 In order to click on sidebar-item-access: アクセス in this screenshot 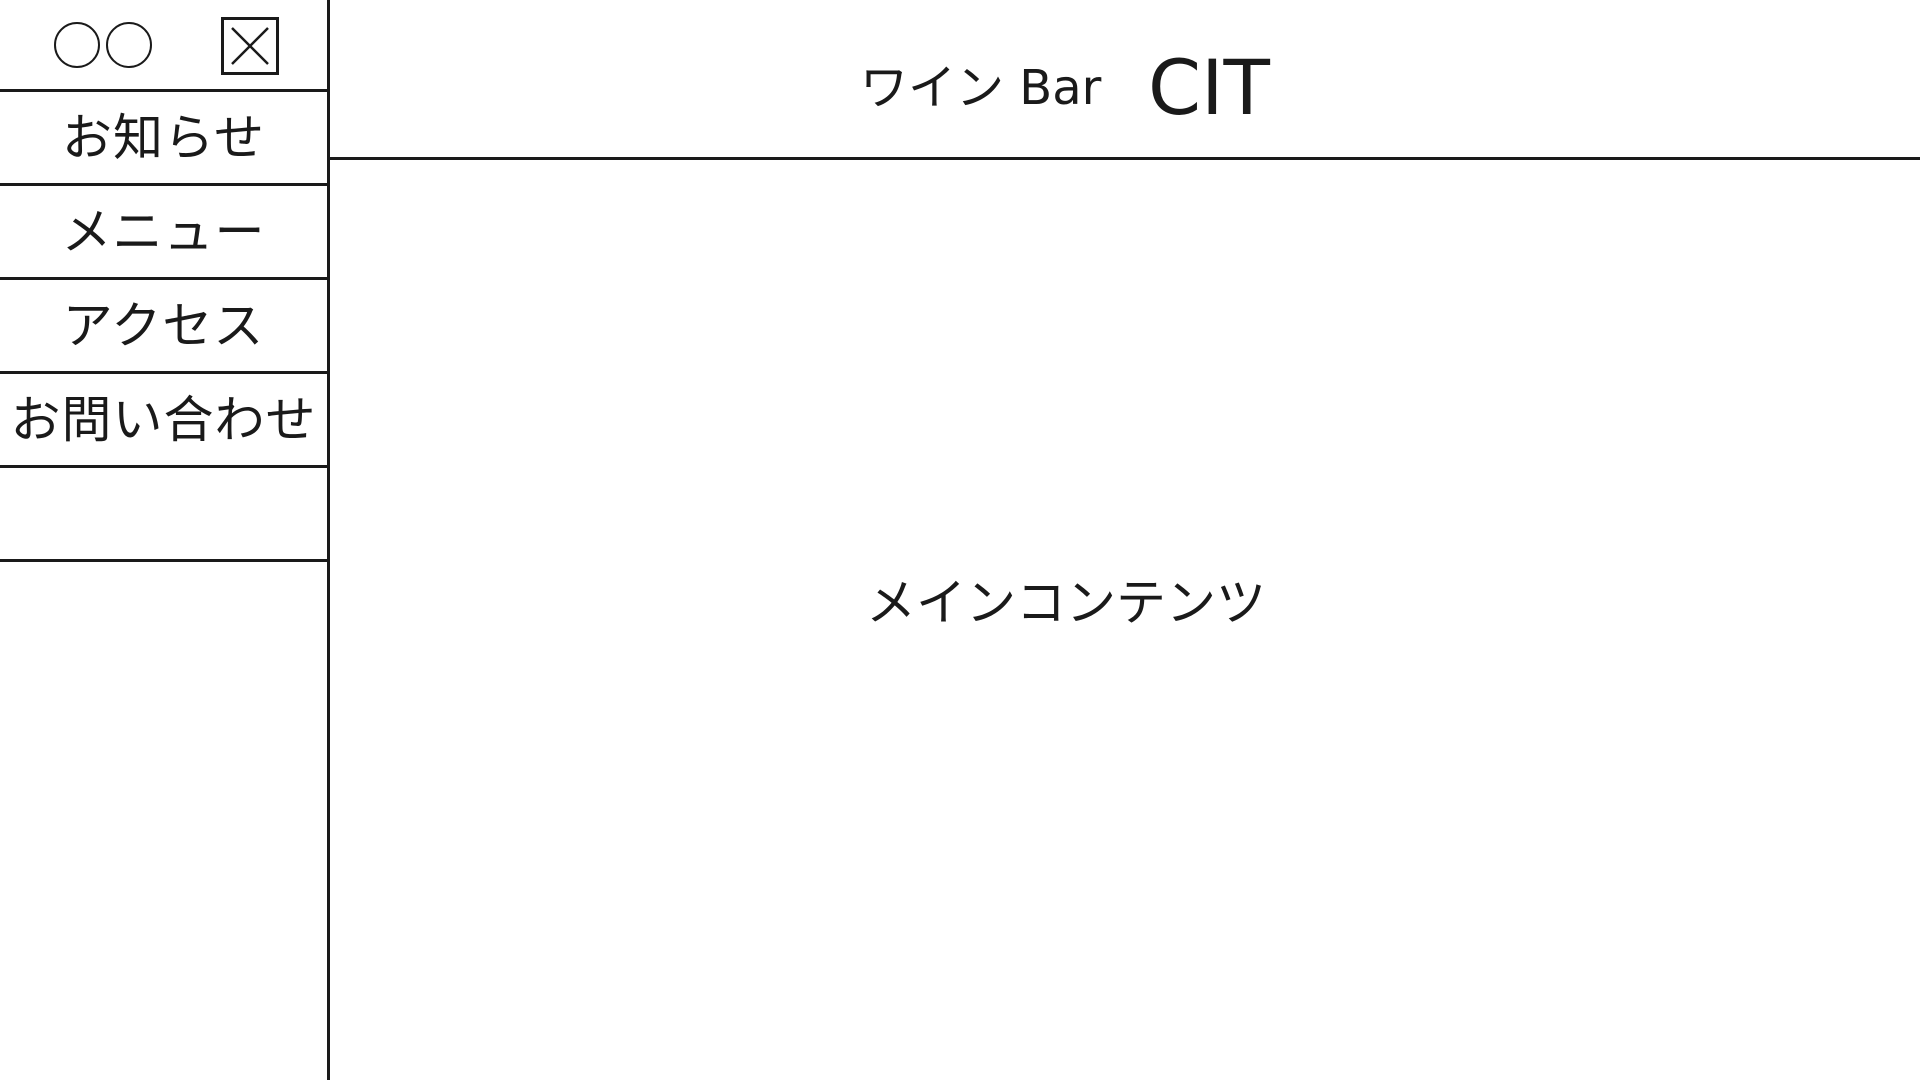, I will do `click(163, 327)`.